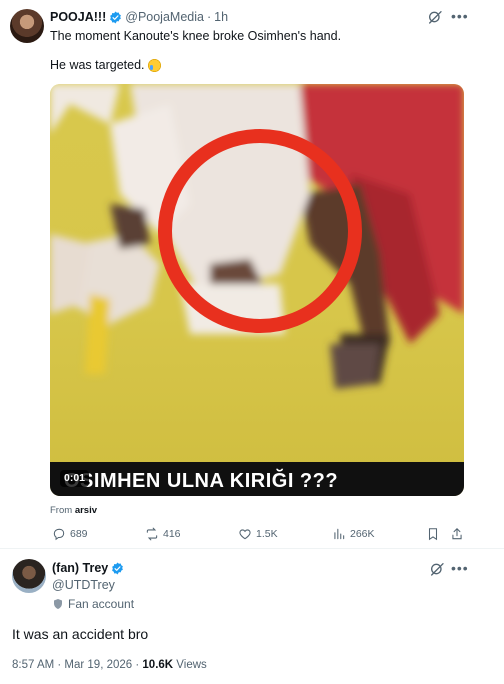  Describe the element at coordinates (164, 17) in the screenshot. I see `author-handle: @PoojaMedia` at that location.